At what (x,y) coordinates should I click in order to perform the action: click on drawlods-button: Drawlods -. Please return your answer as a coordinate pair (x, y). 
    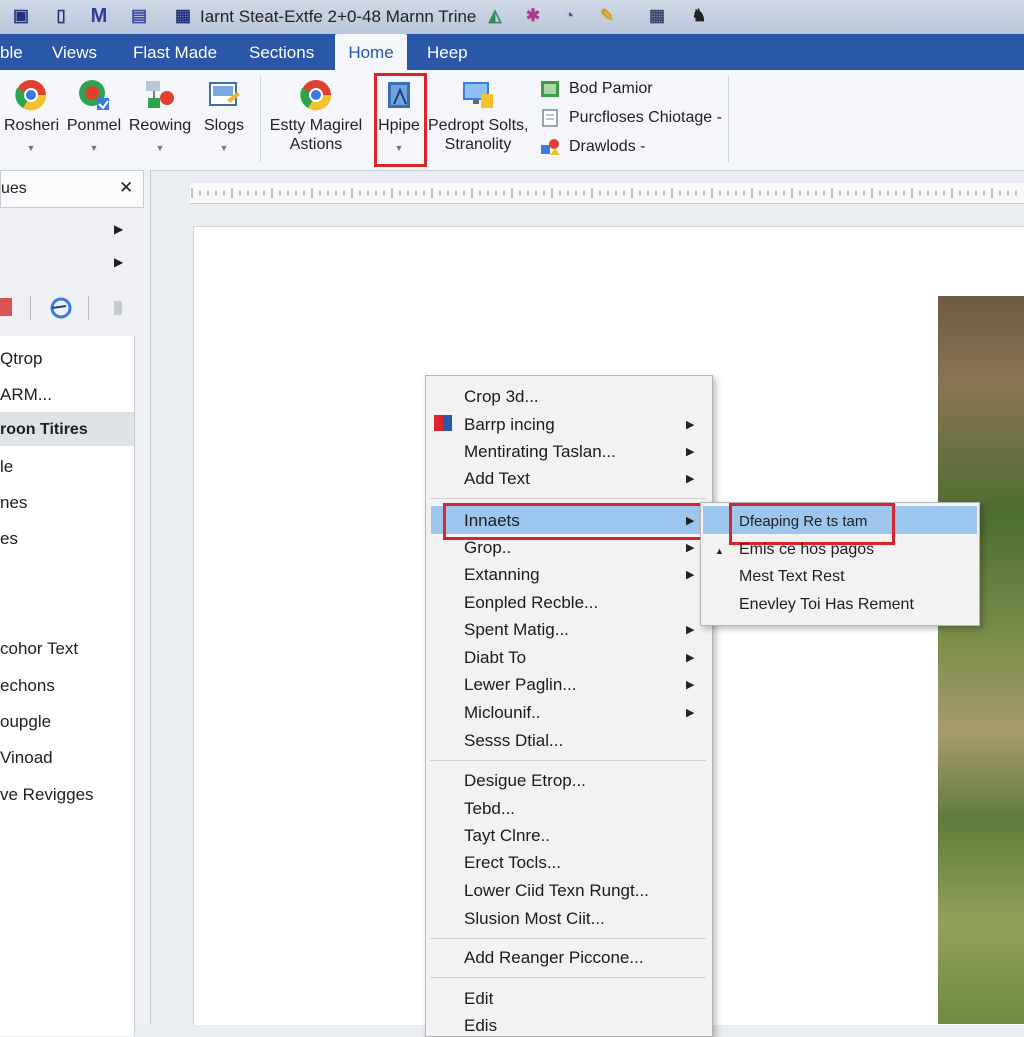
    Looking at the image, I should click on (592, 147).